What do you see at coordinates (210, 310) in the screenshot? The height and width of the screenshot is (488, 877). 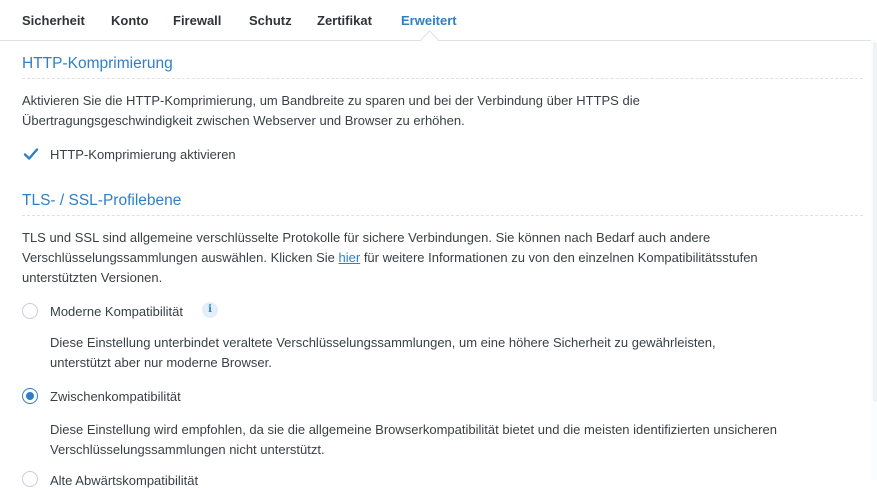 I see `info-icon: i` at bounding box center [210, 310].